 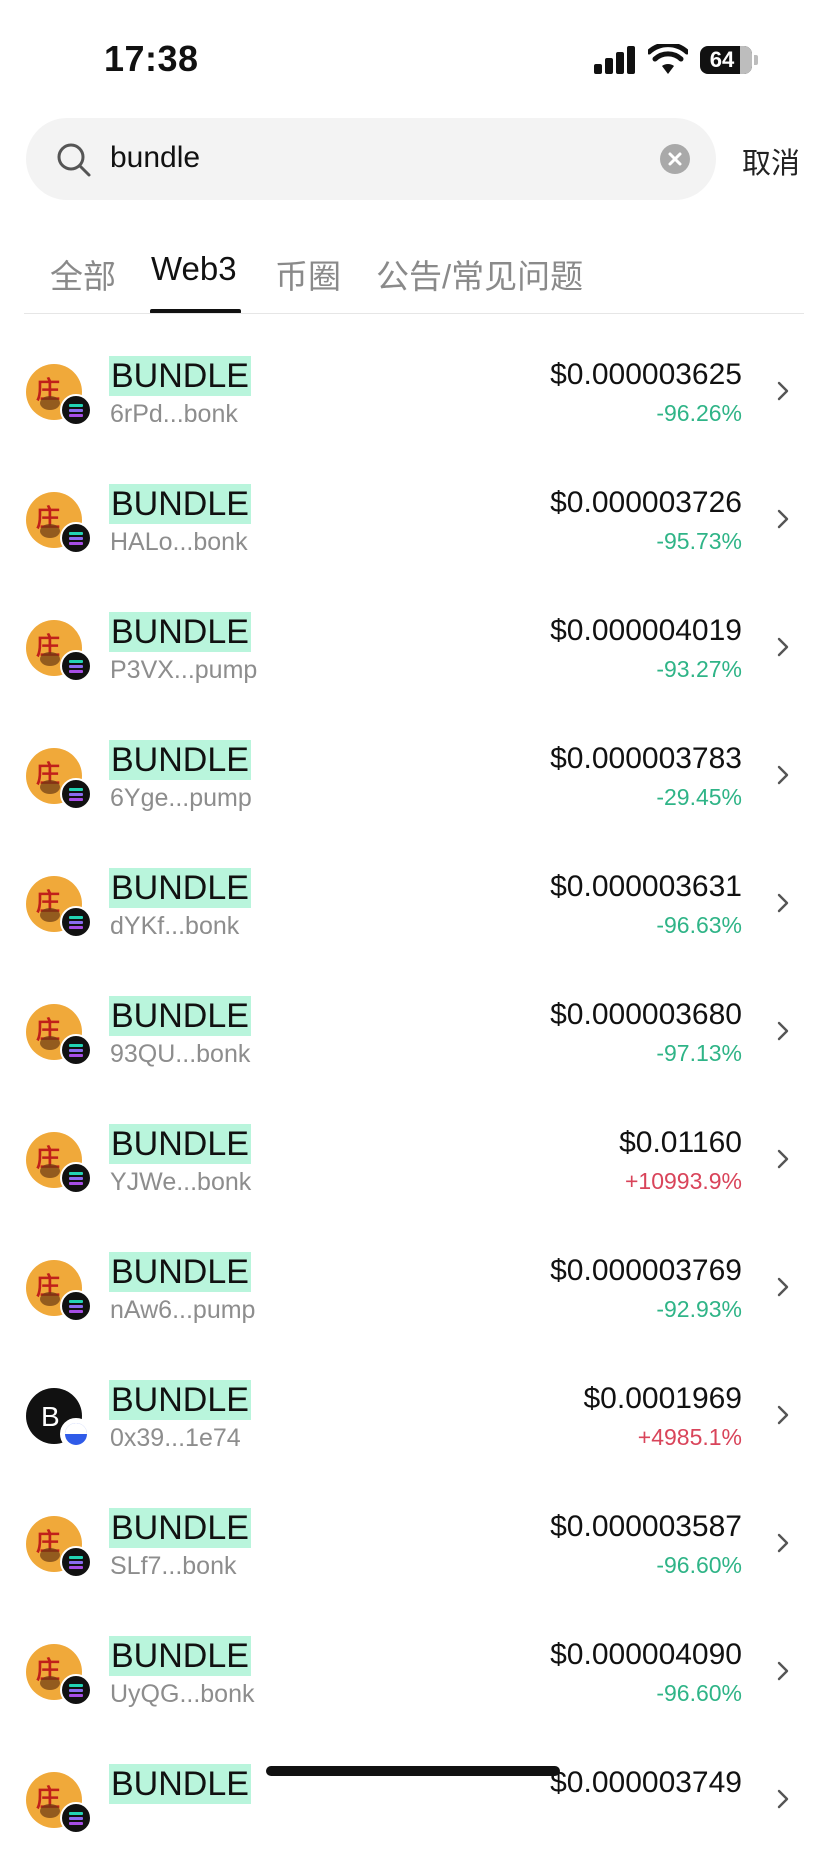 What do you see at coordinates (414, 784) in the screenshot?
I see `token-row: 庄 BUNDLE 6Yge...pump $0.000003783 -29.45%` at bounding box center [414, 784].